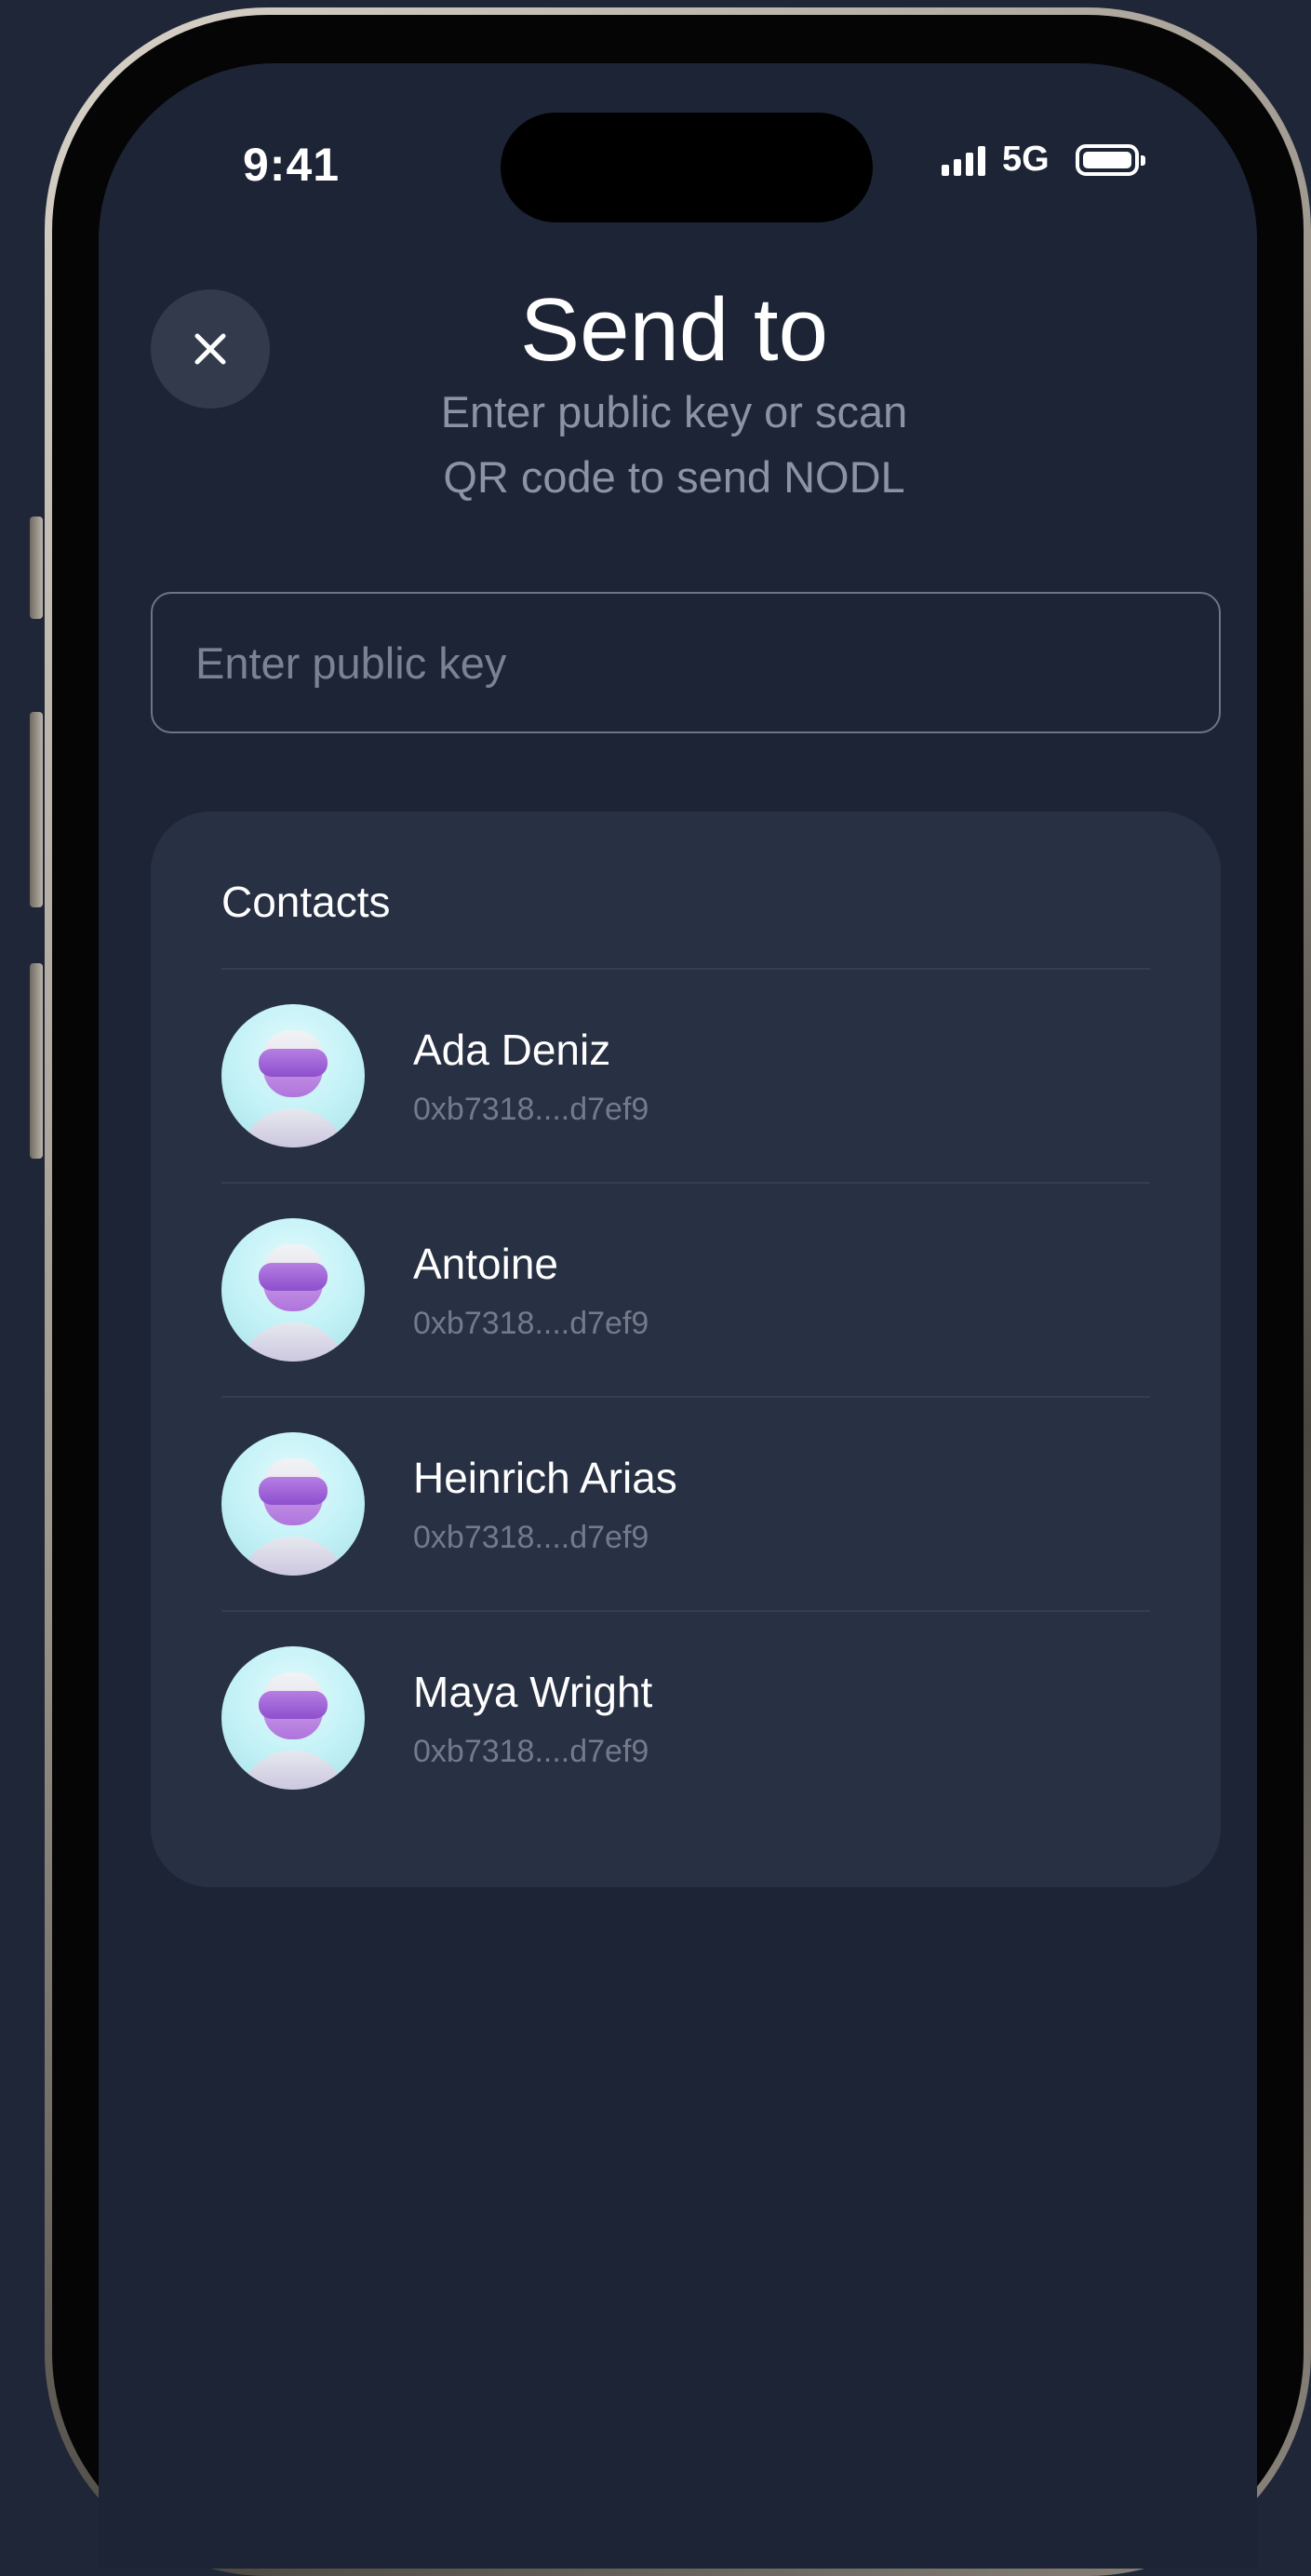  Describe the element at coordinates (686, 1504) in the screenshot. I see `contact-item: Heinrich Arias 0xb7318....d7ef9` at that location.